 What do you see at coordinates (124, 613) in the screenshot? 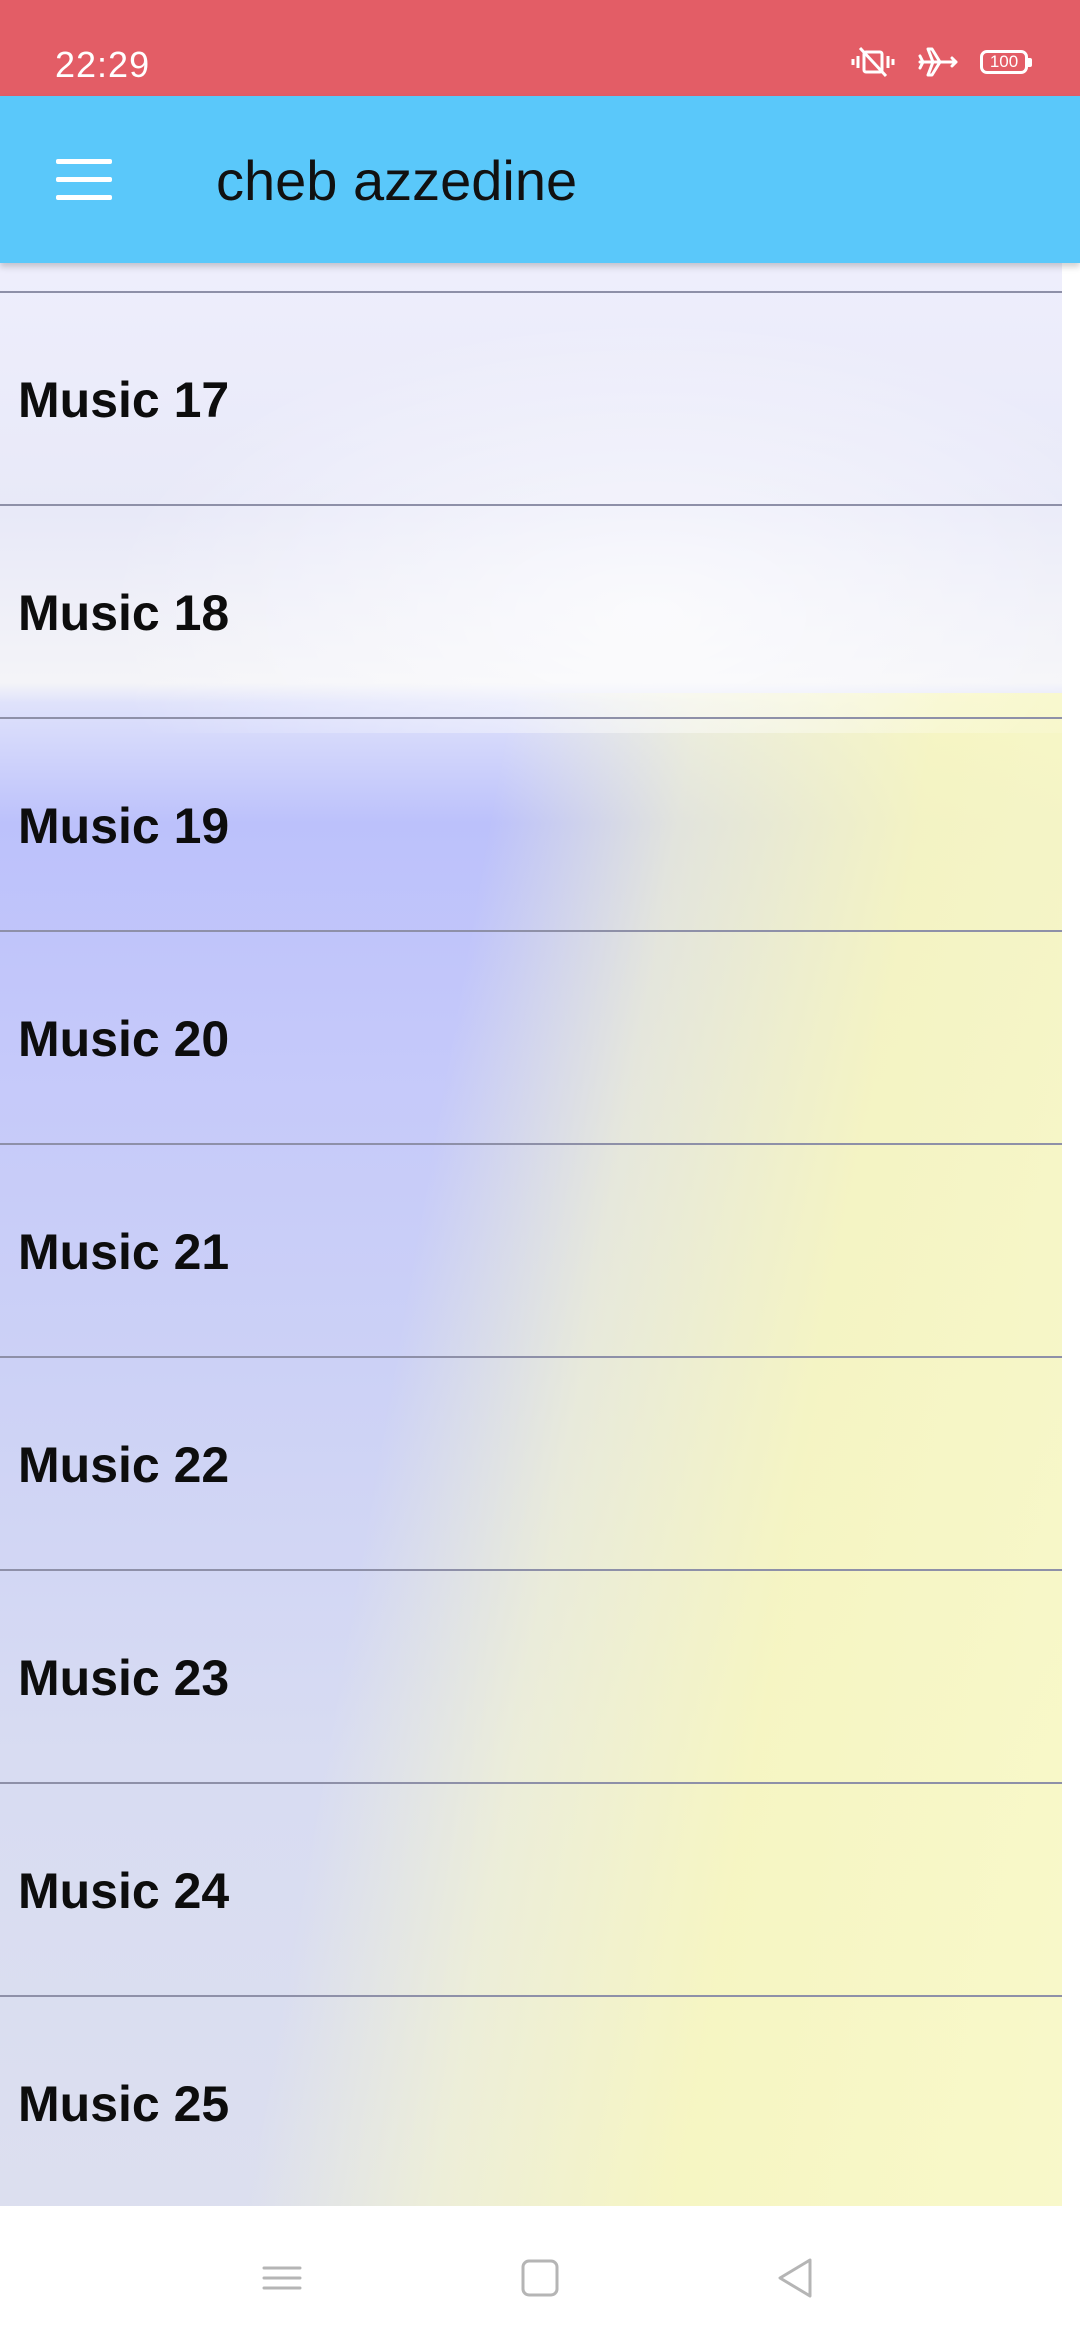
I see `list-item-label: Music 18` at bounding box center [124, 613].